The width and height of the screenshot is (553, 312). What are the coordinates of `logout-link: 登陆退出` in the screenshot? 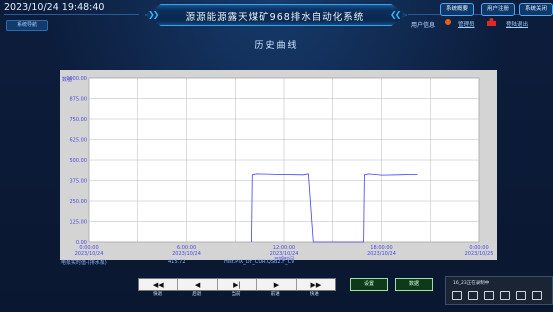 It's located at (517, 24).